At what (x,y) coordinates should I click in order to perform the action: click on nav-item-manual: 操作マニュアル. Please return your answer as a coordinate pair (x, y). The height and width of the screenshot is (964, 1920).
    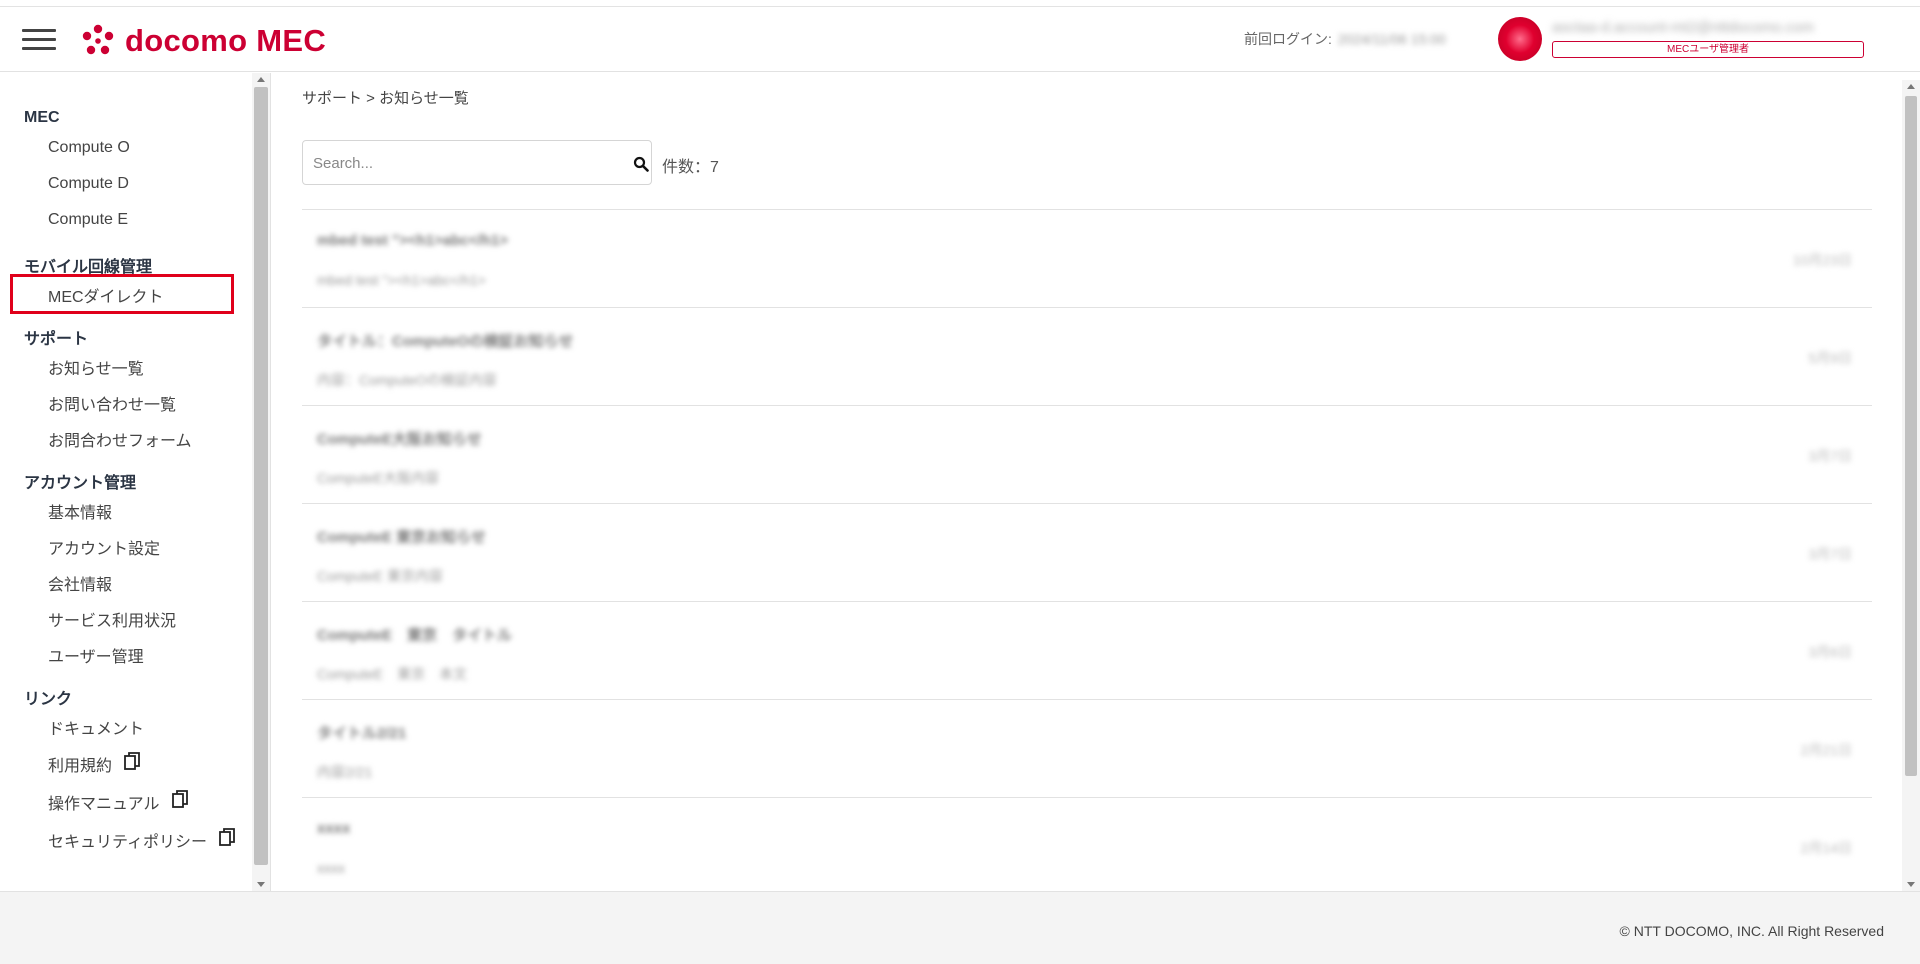
    Looking at the image, I should click on (118, 802).